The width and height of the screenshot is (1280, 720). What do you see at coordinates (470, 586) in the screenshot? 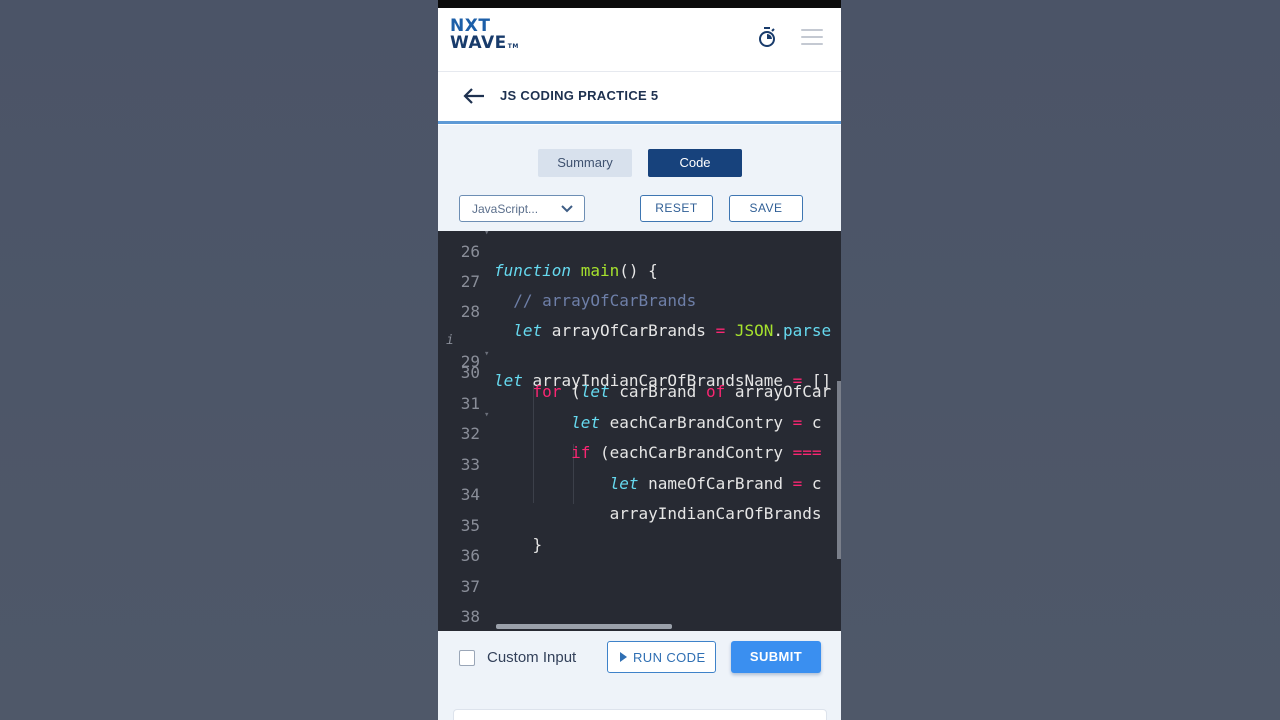
I see `code-line: 37` at bounding box center [470, 586].